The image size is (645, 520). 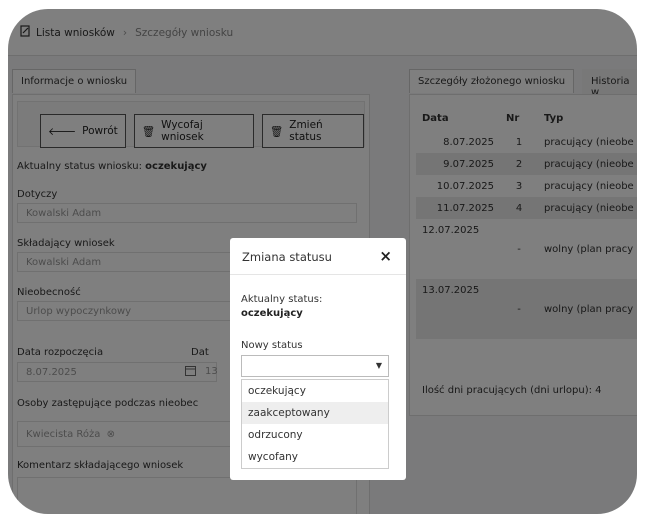 I want to click on chevron-down-icon: ▼, so click(x=378, y=365).